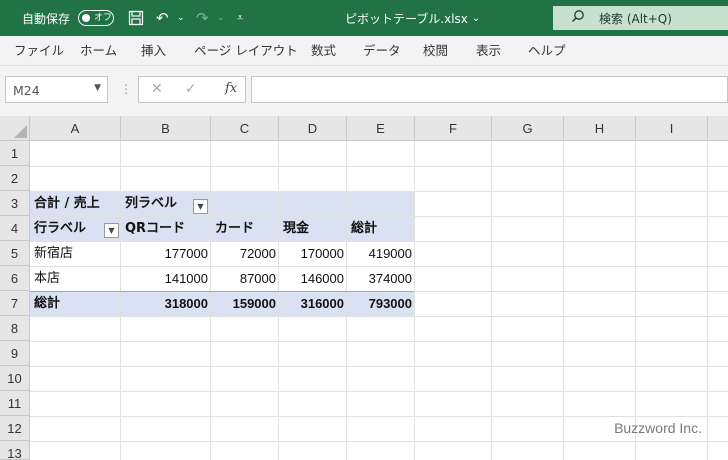 Image resolution: width=728 pixels, height=460 pixels. Describe the element at coordinates (453, 128) in the screenshot. I see `column-header-f: F` at that location.